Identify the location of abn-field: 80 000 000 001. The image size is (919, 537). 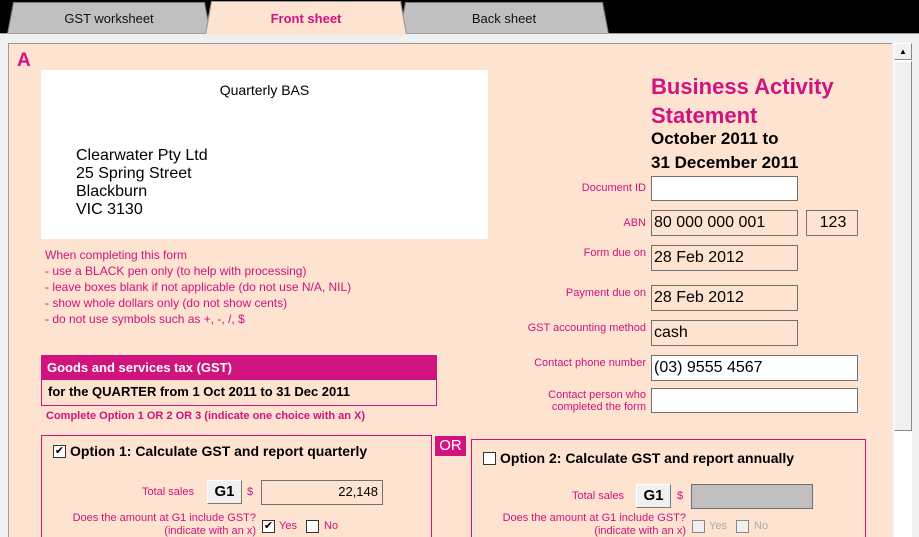
(724, 223).